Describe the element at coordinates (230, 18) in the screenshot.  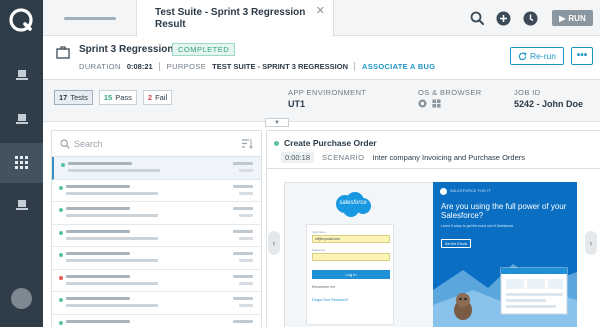
I see `tab-title: Test Suite - Sprint 3 Regression Result` at that location.